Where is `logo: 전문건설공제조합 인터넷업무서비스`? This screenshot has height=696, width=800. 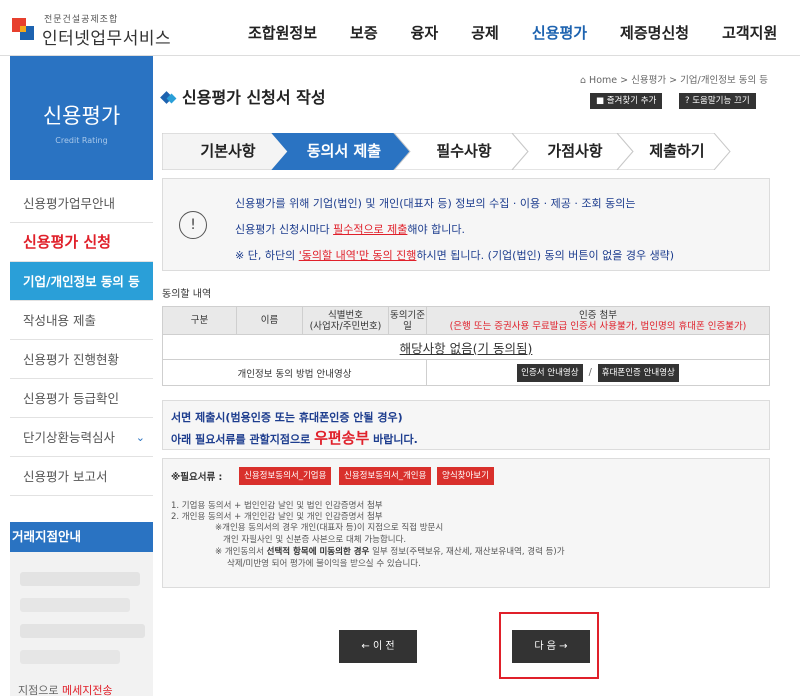
logo: 전문건설공제조합 인터넷업무서비스 is located at coordinates (97, 29).